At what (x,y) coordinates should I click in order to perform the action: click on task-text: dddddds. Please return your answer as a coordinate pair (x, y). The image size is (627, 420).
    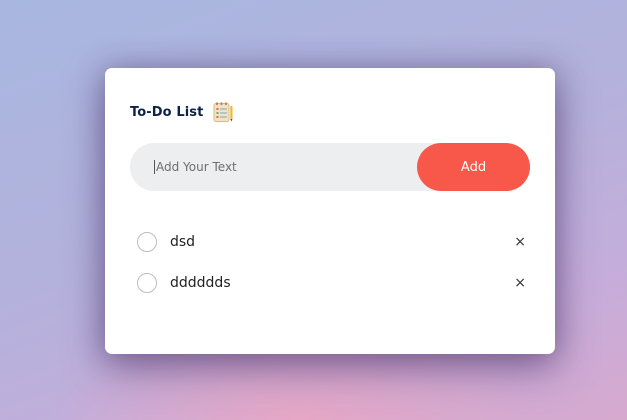
    Looking at the image, I should click on (200, 282).